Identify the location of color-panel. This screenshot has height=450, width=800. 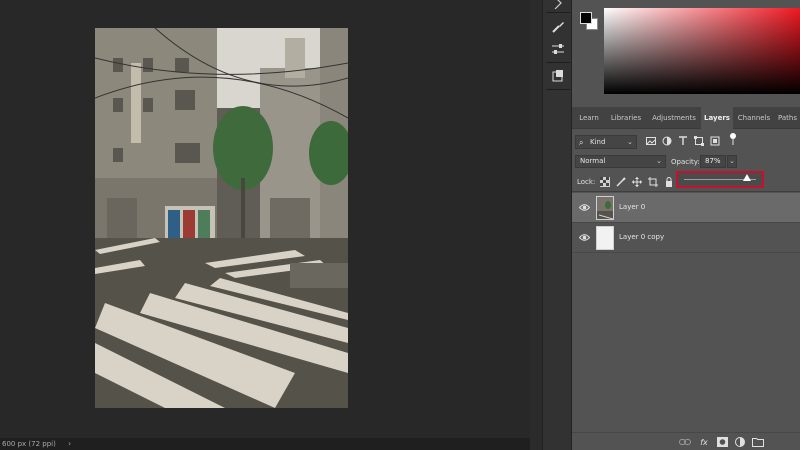
(686, 51).